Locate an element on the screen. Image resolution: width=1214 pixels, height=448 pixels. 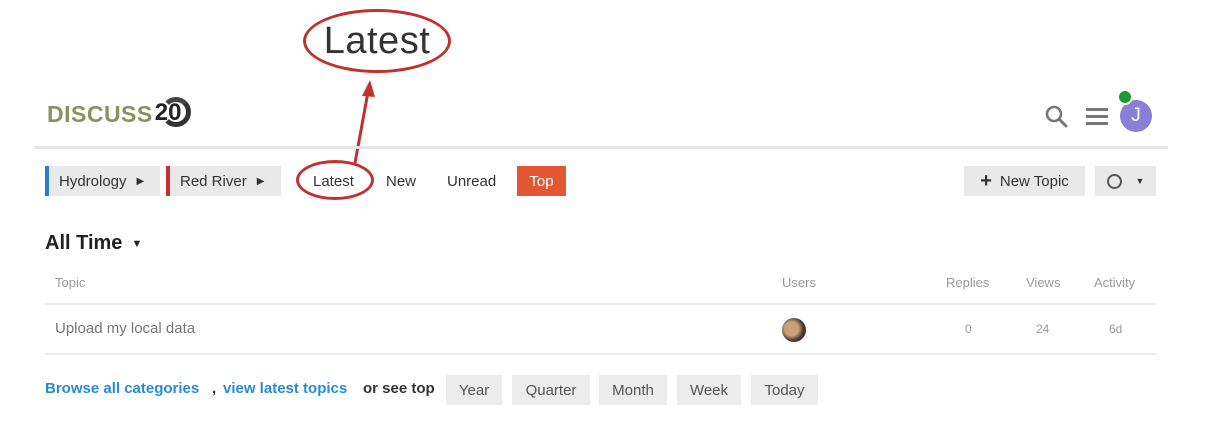
breadcrumb-label: Red River is located at coordinates (213, 181).